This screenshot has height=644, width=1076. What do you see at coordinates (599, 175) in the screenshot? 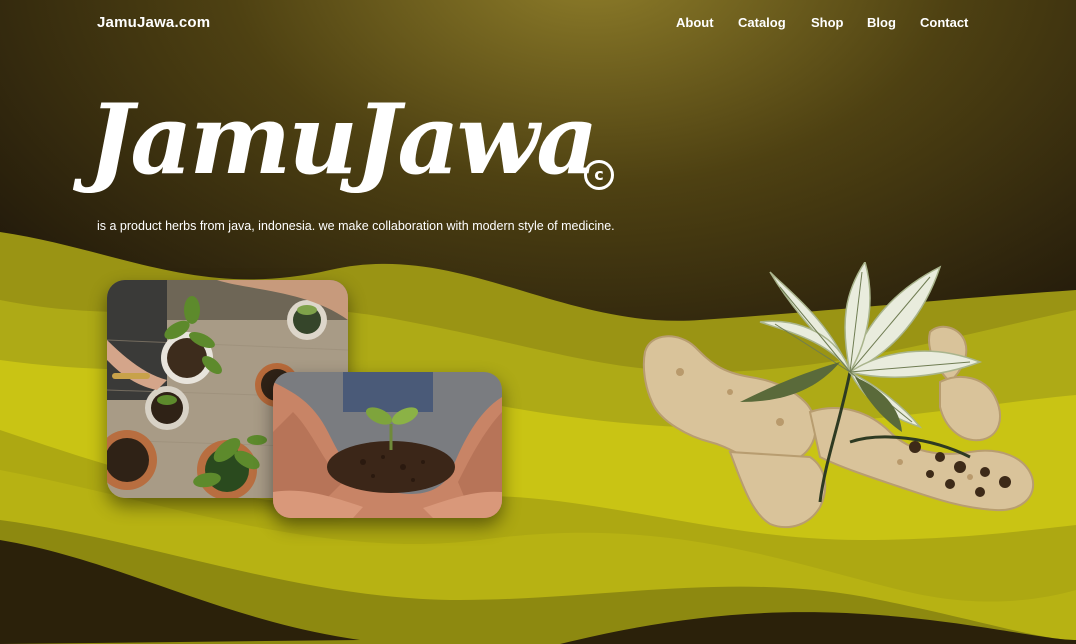
I see `copyright-mark: c` at bounding box center [599, 175].